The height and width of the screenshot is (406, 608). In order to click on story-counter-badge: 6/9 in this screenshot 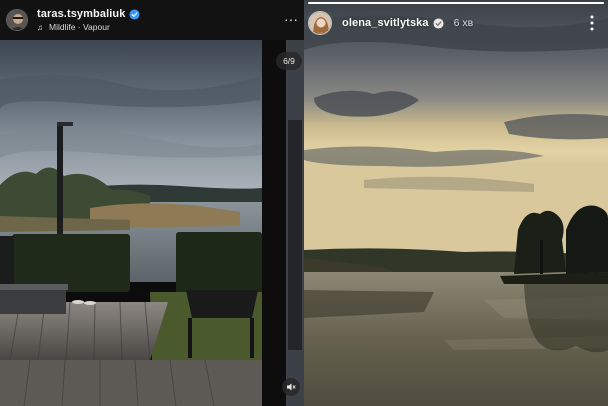, I will do `click(289, 61)`.